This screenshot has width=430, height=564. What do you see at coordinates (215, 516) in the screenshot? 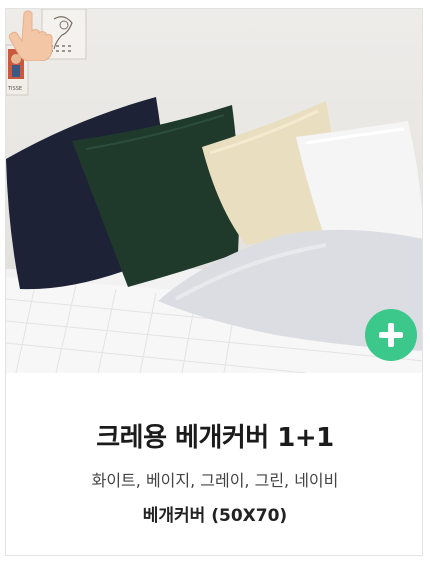
I see `product-size: 베개커버 (50X70)` at bounding box center [215, 516].